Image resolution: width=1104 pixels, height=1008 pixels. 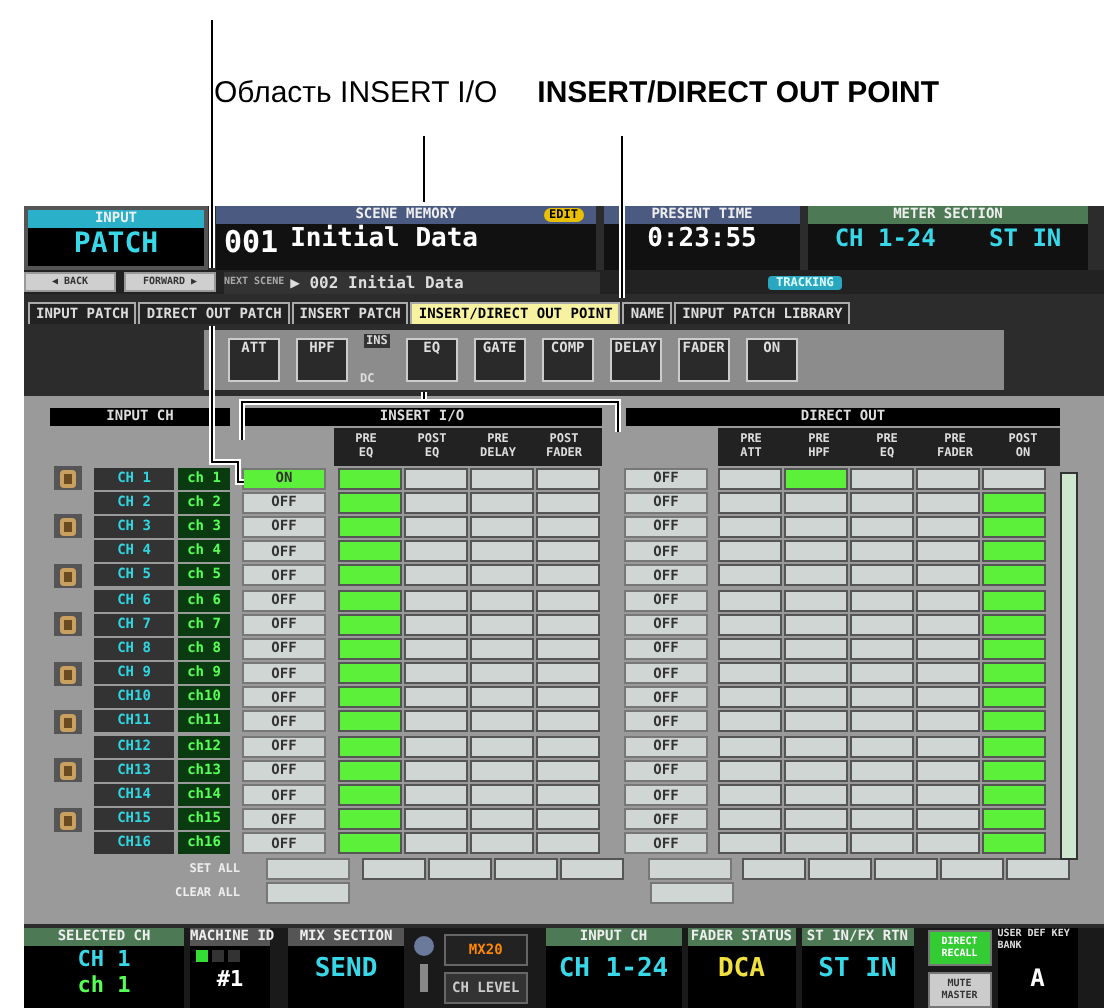 I want to click on clear-all-button, so click(x=692, y=892).